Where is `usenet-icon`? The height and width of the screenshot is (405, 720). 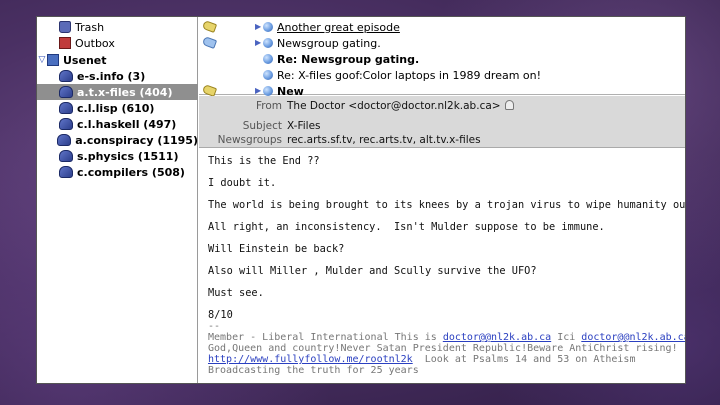 usenet-icon is located at coordinates (53, 60).